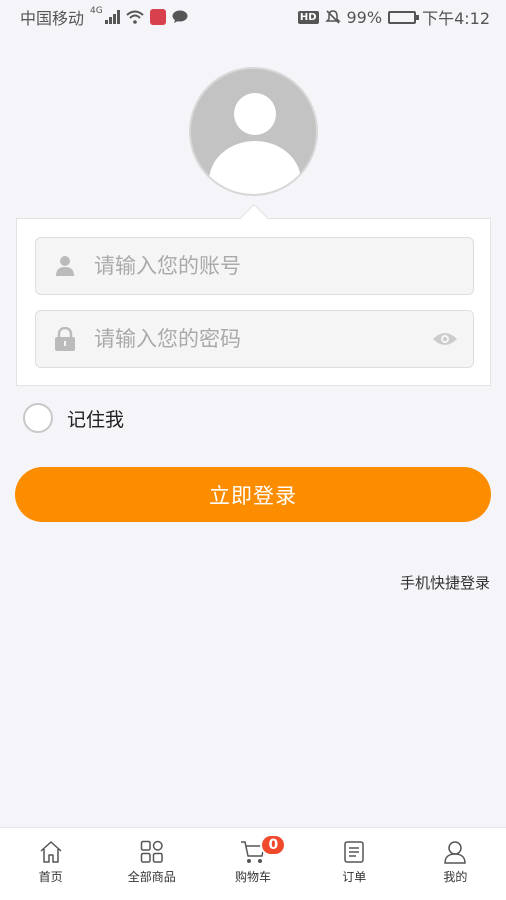  I want to click on status-bar: 中国移动 4G HD 99% 下午4:12, so click(253, 17).